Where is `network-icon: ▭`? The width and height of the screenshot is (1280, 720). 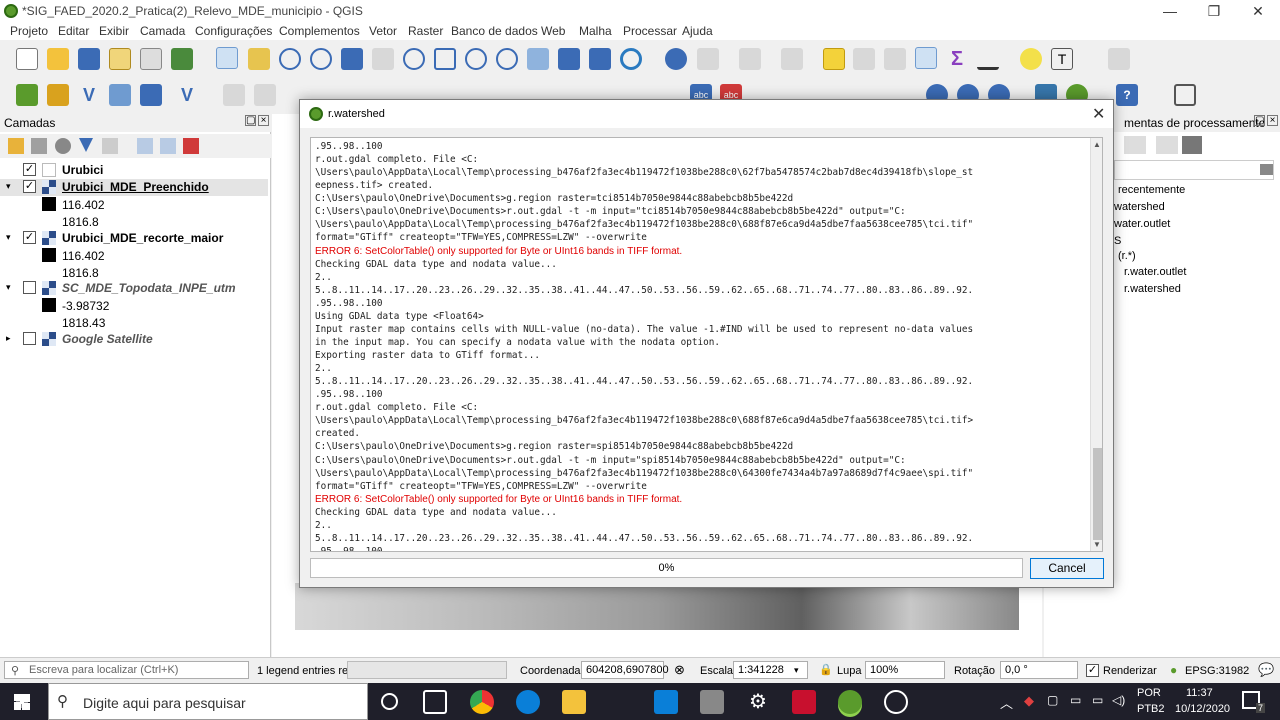
network-icon: ▭ is located at coordinates (1075, 700).